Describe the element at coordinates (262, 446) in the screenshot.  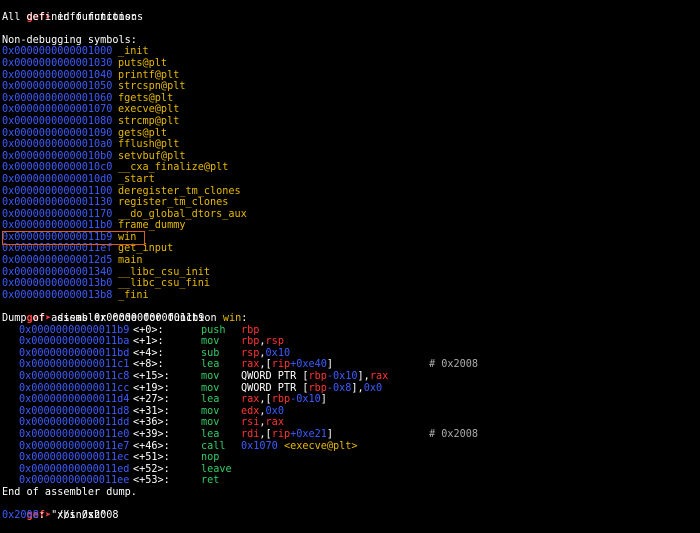
I see `asm-operand: 0x1070` at that location.